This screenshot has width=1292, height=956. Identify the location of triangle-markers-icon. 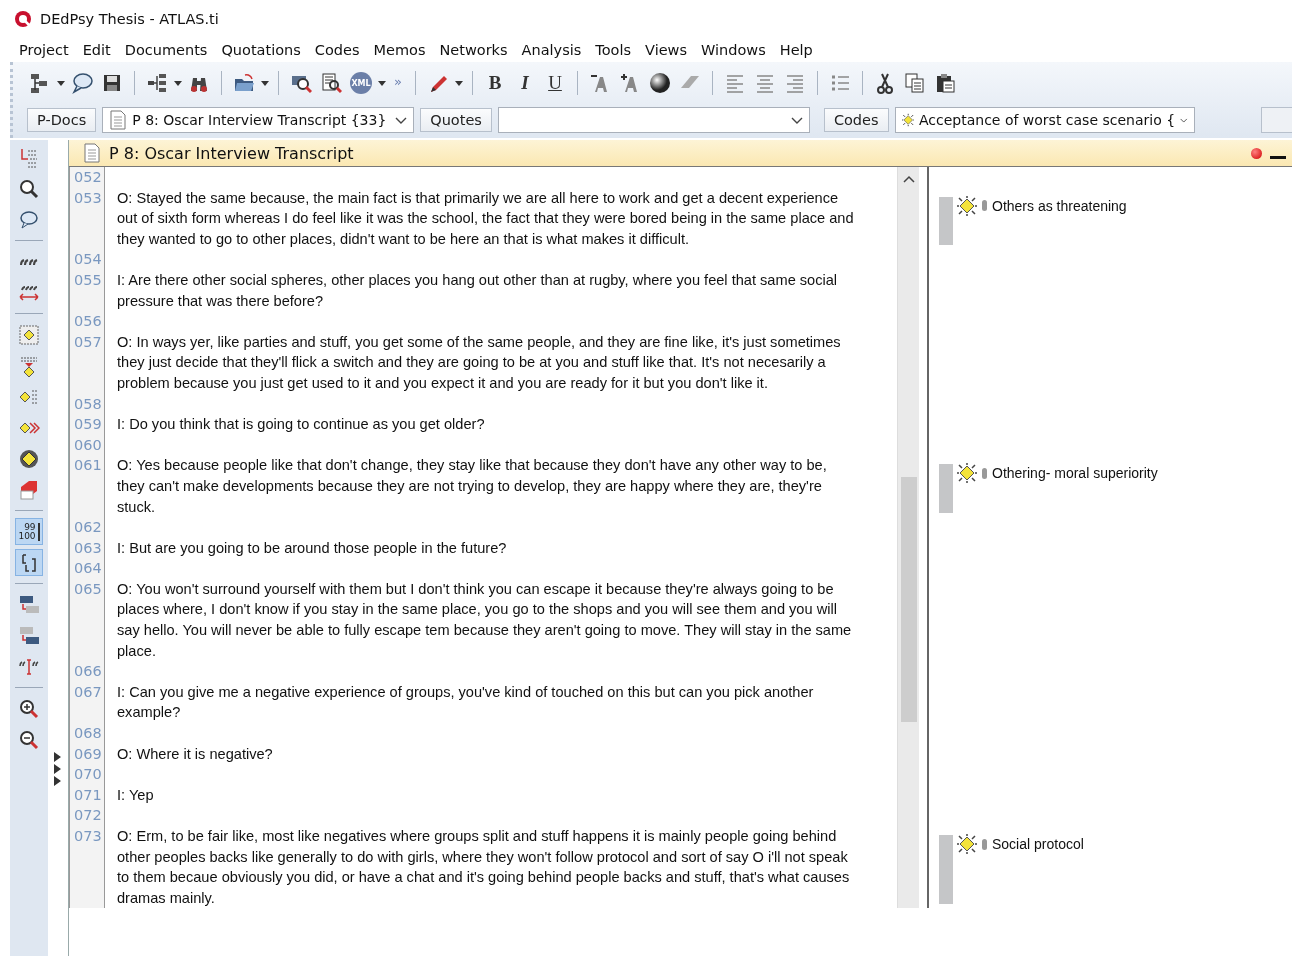
(58, 769).